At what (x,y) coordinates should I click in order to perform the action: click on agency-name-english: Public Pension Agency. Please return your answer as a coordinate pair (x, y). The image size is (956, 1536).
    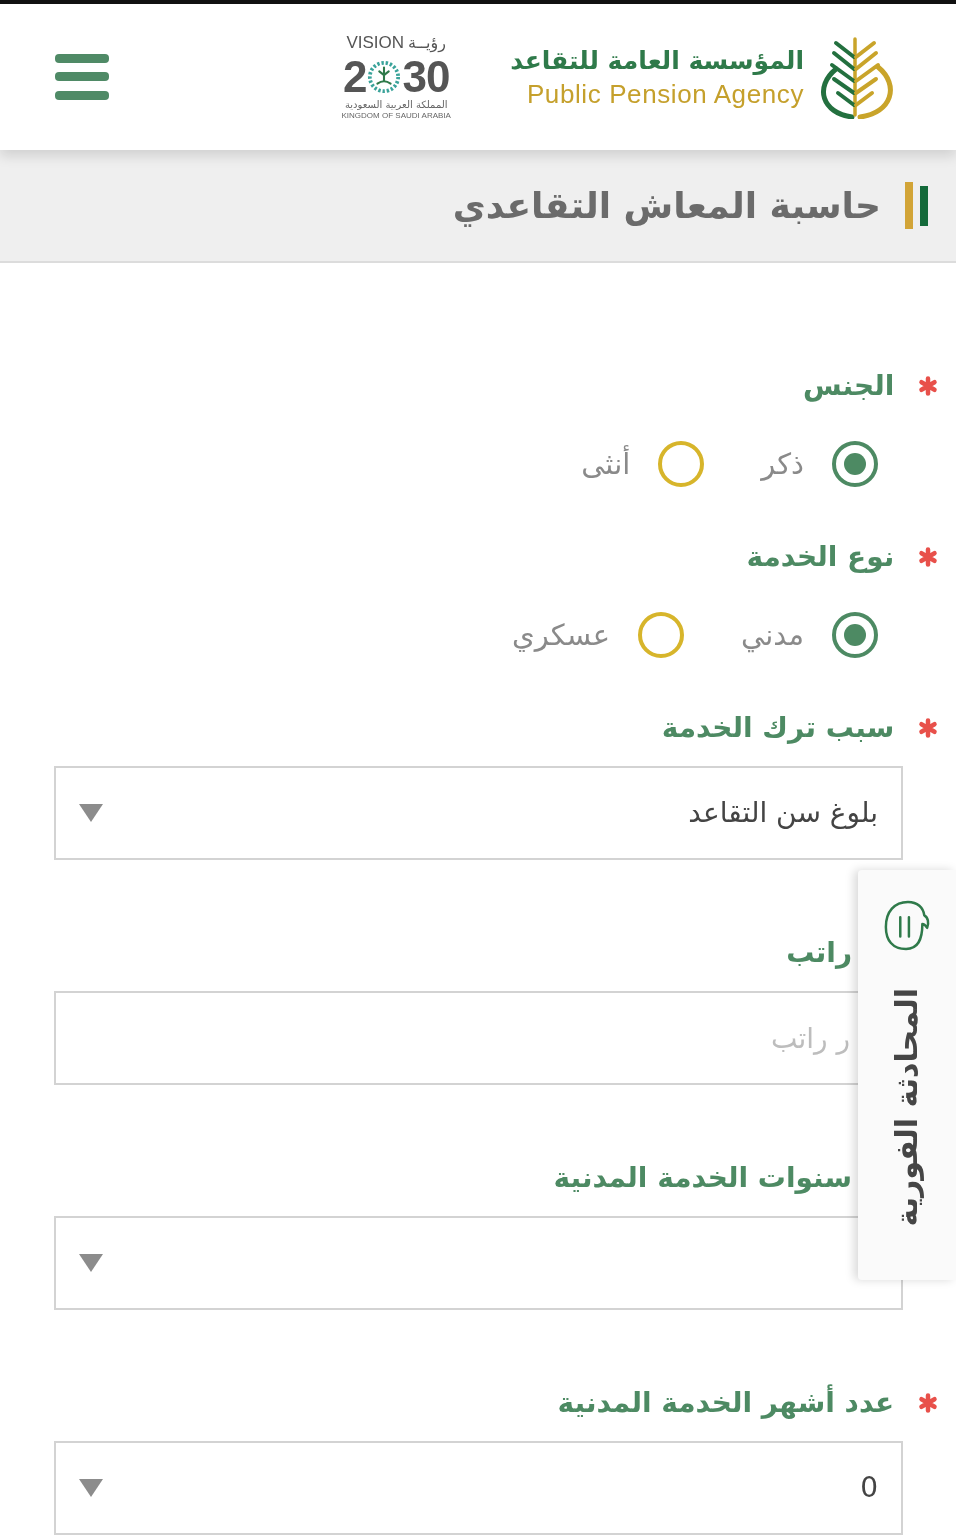
    Looking at the image, I should click on (665, 94).